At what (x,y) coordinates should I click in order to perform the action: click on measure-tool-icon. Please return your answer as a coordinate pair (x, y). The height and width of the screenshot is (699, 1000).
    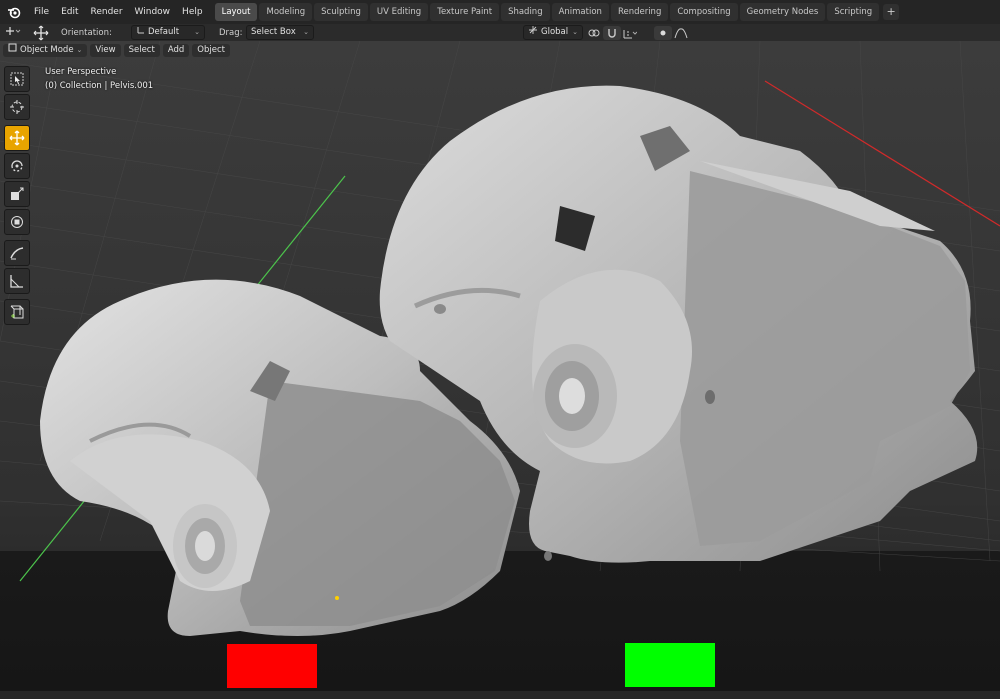
    Looking at the image, I should click on (17, 281).